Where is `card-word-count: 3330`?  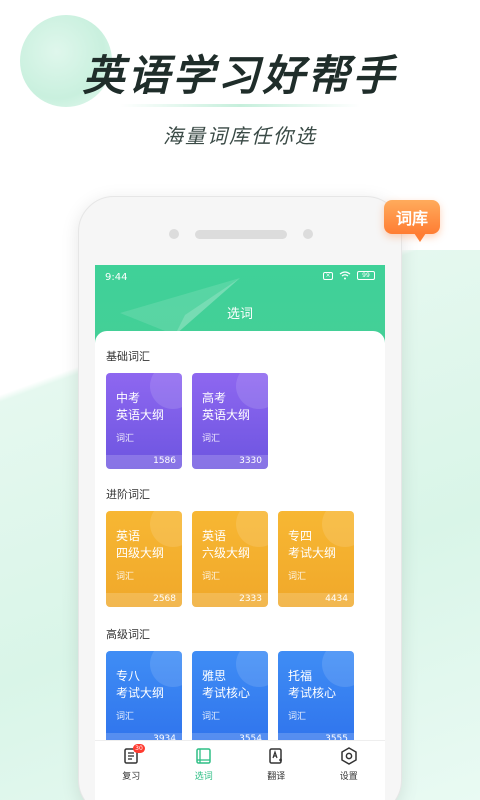 card-word-count: 3330 is located at coordinates (250, 461).